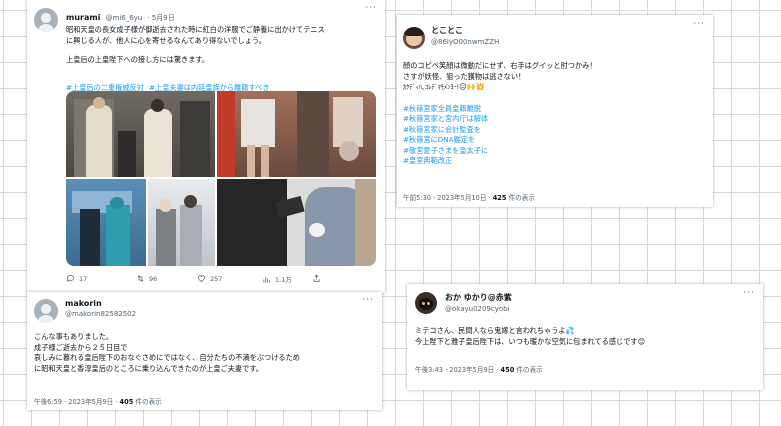 Image resolution: width=781 pixels, height=426 pixels. Describe the element at coordinates (153, 278) in the screenshot. I see `retweet-count: 96` at that location.